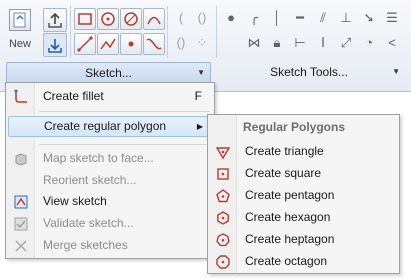  Describe the element at coordinates (231, 18) in the screenshot. I see `coincident-icon: ●` at that location.